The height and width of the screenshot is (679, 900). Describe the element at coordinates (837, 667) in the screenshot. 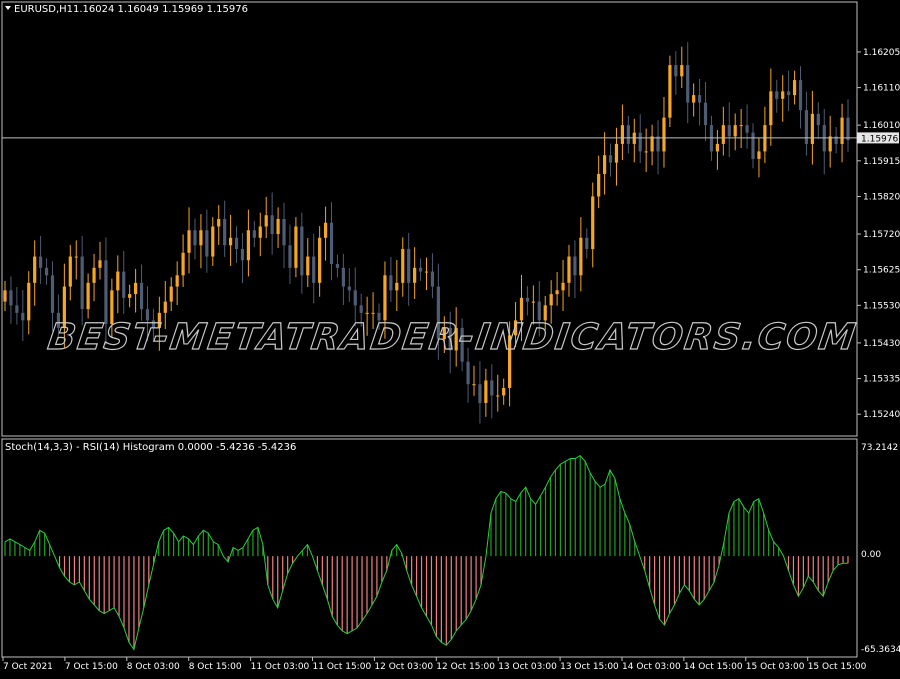

I see `time-tick-label: 15 Oct 15:00` at that location.